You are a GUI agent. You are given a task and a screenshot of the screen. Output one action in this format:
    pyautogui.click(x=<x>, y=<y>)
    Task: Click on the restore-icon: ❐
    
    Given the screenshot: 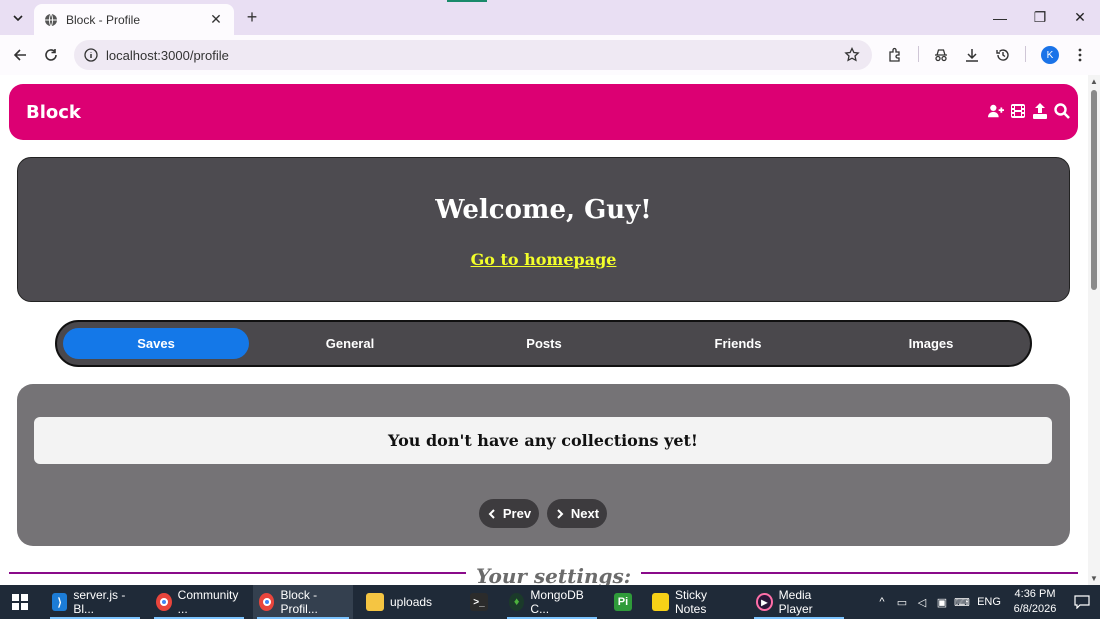 What is the action you would take?
    pyautogui.click(x=1040, y=17)
    